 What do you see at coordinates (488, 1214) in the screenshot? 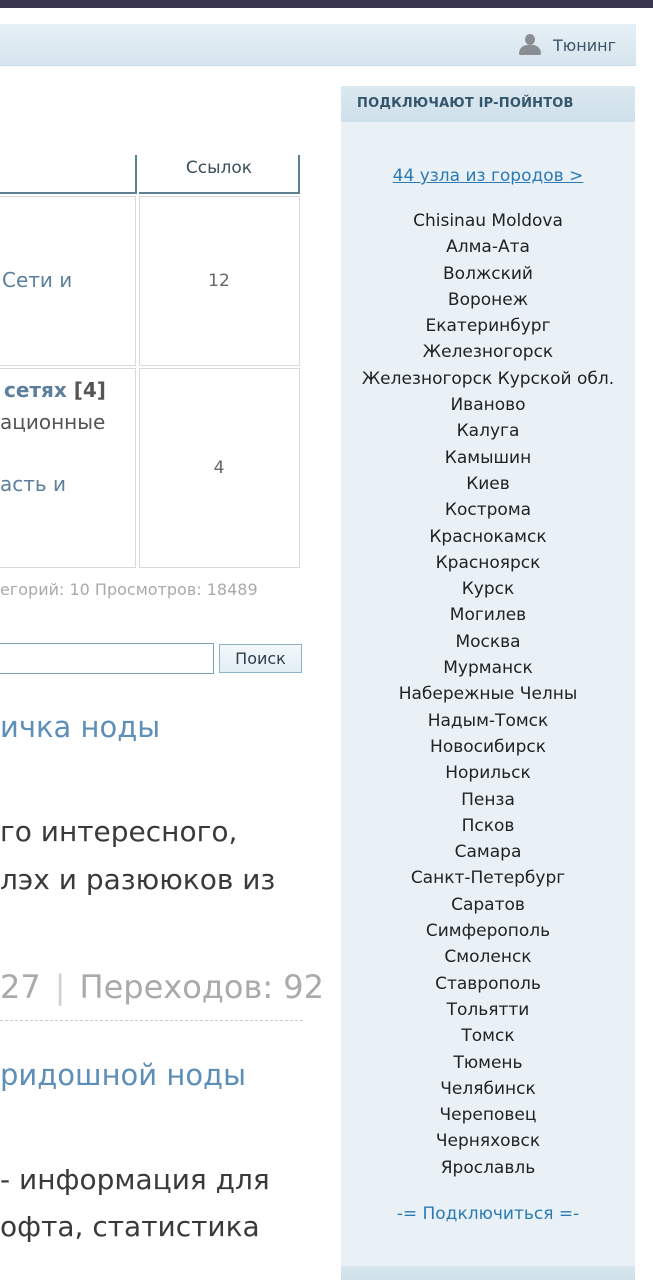
I see `connect-link: -= Подключиться =-` at bounding box center [488, 1214].